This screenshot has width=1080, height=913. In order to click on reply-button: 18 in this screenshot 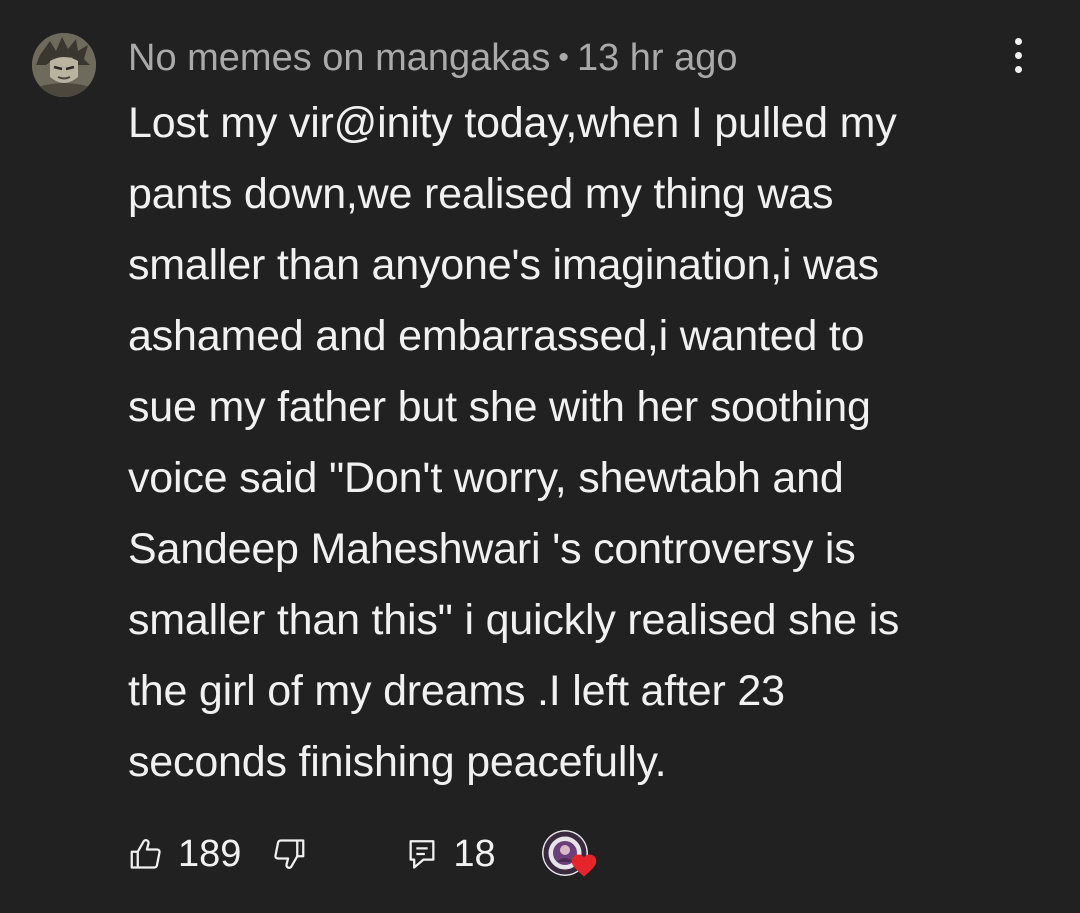, I will do `click(450, 854)`.